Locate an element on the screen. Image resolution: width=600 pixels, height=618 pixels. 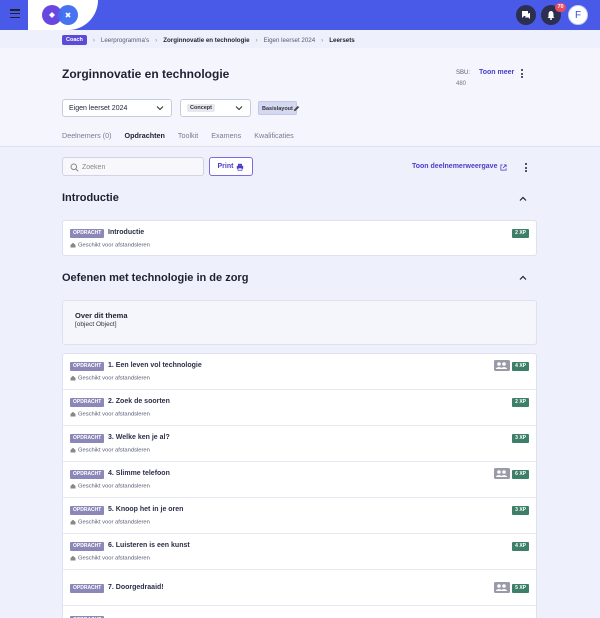
breadcrumb-program: Zorginnovatie en technologie is located at coordinates (206, 40).